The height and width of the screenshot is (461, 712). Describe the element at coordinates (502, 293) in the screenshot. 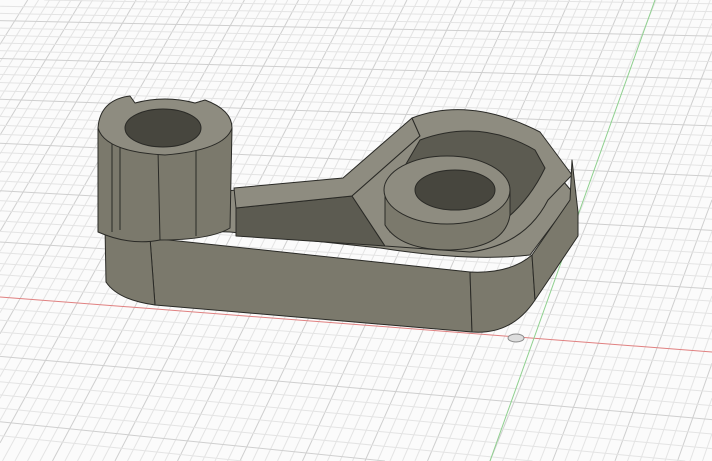

I see `base-right-corner` at that location.